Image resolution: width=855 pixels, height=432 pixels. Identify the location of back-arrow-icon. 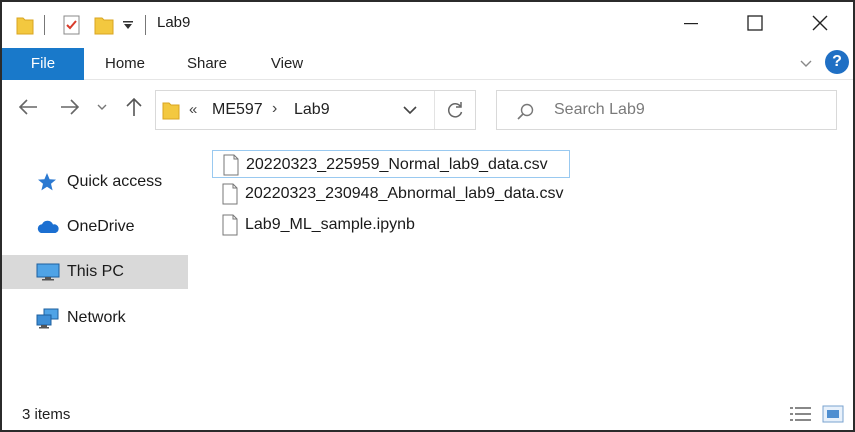
(27, 107).